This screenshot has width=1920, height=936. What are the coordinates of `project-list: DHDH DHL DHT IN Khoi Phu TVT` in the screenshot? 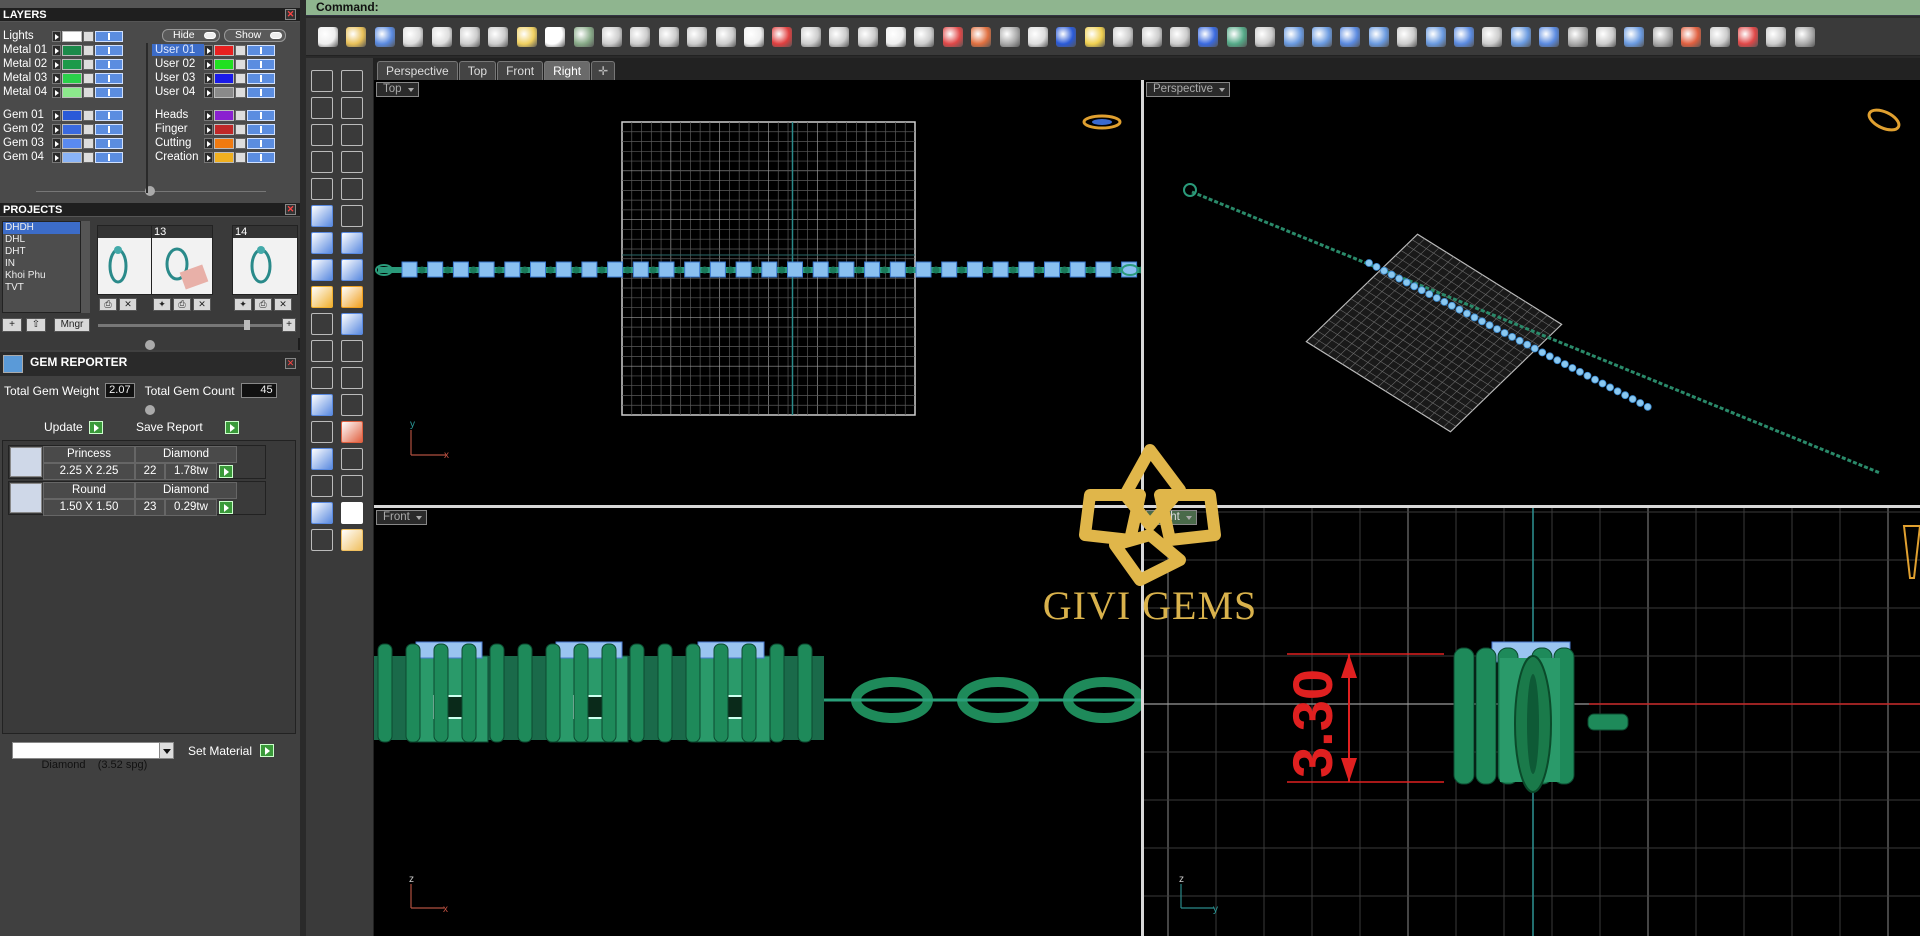 It's located at (46, 267).